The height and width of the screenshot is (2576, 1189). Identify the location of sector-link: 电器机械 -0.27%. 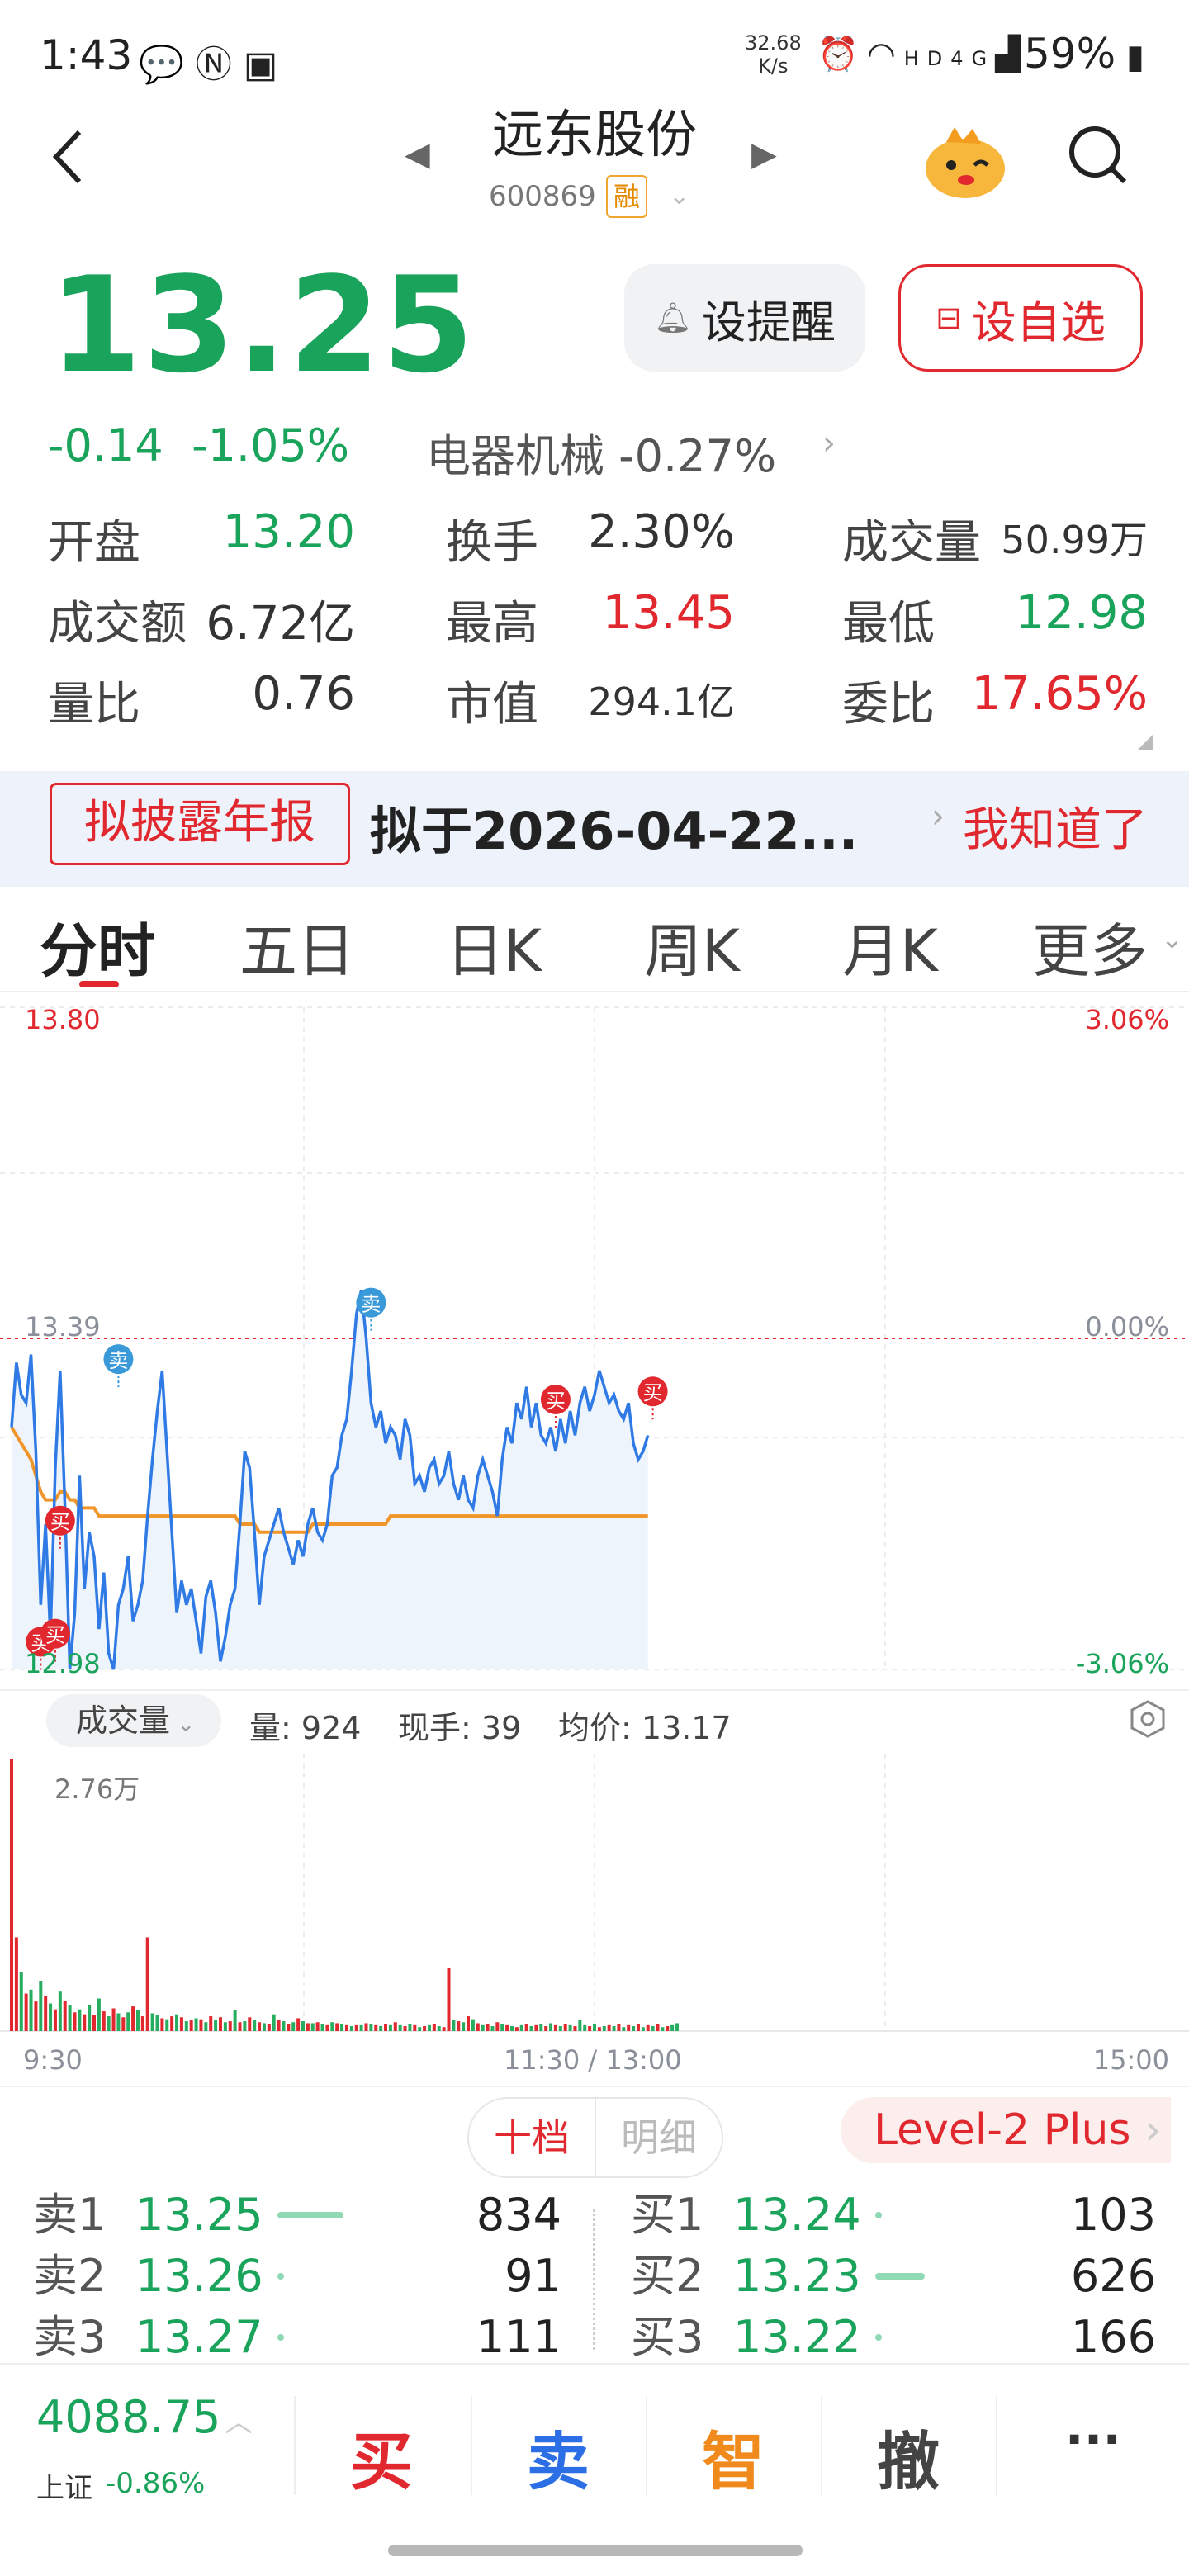
(601, 452).